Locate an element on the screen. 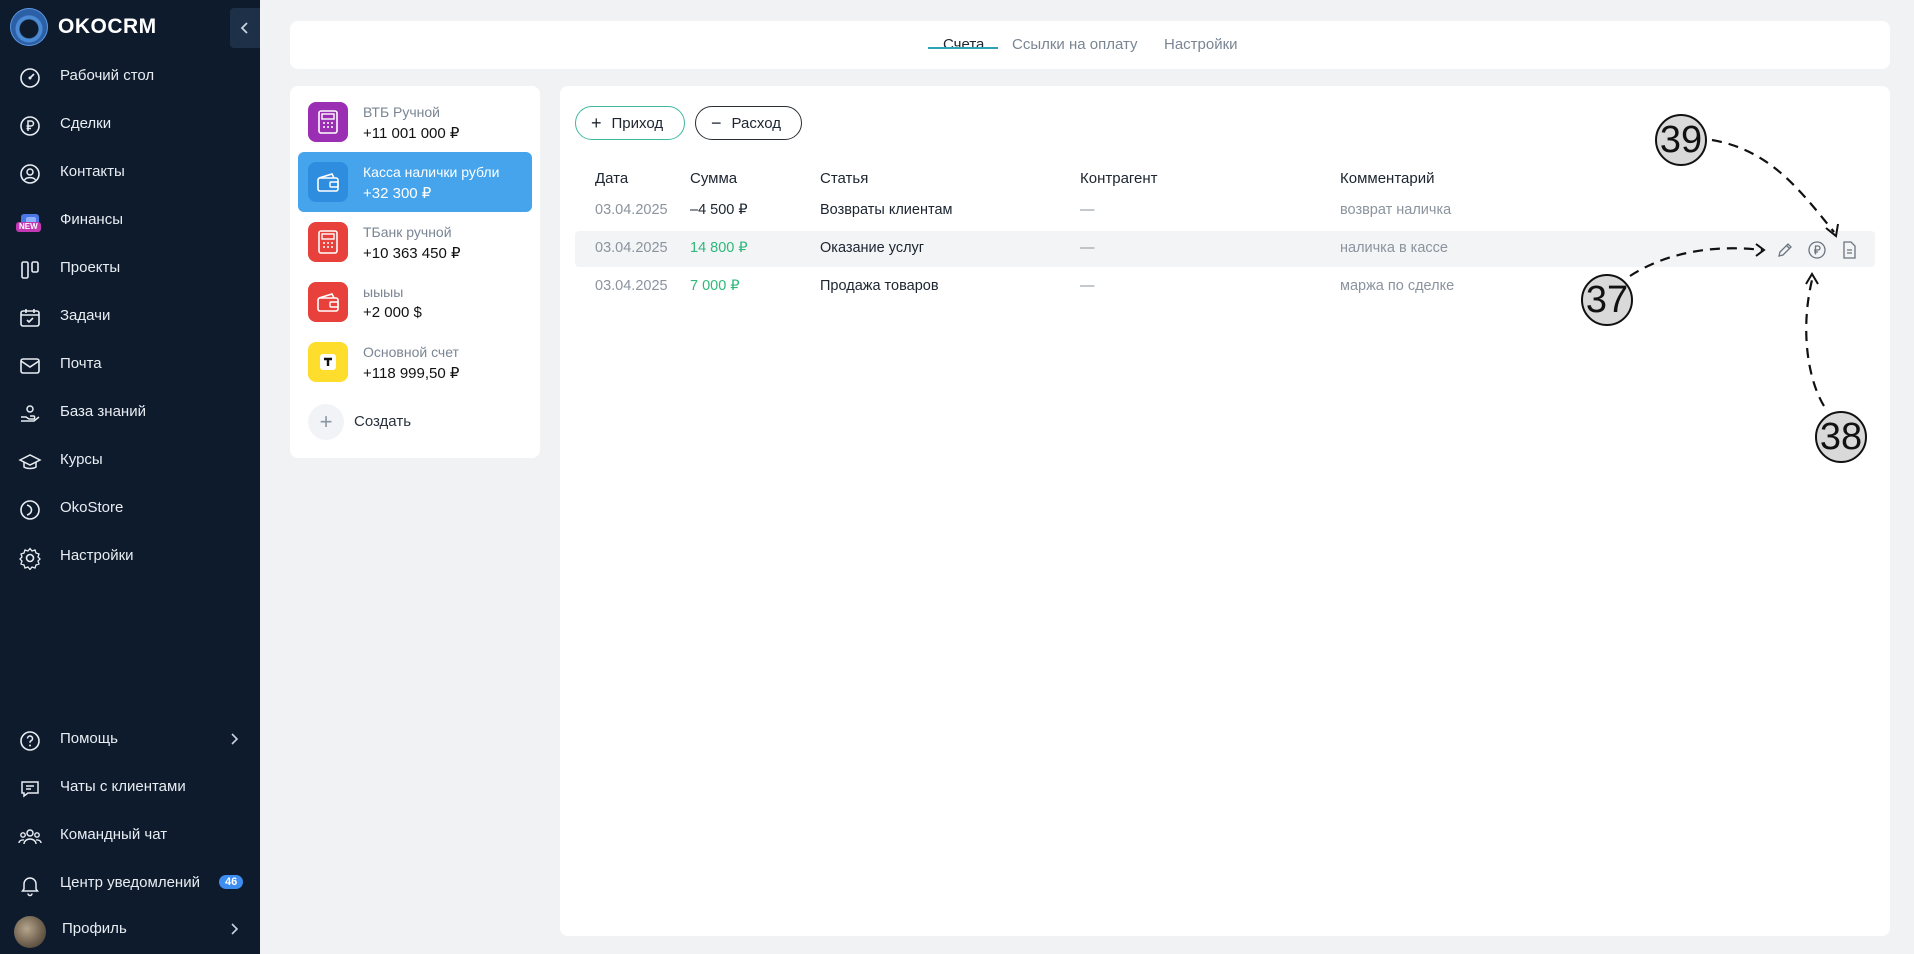  annotation-marker: 37 is located at coordinates (1607, 300).